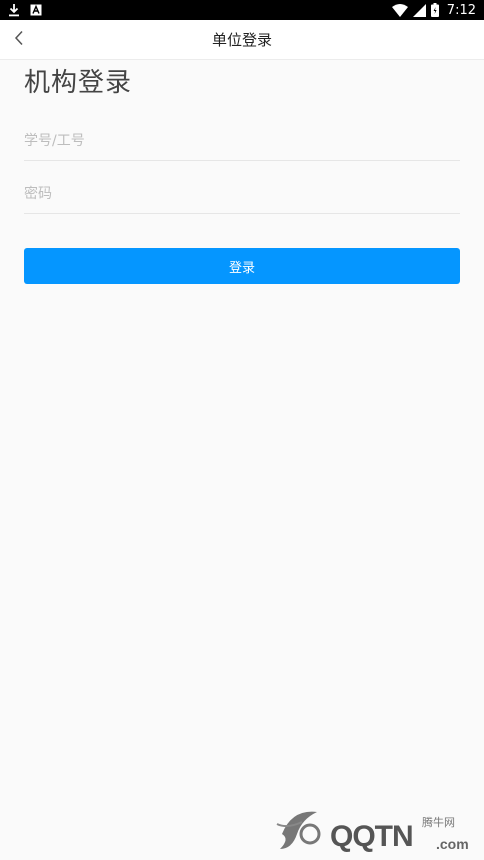 The width and height of the screenshot is (484, 860). What do you see at coordinates (372, 836) in the screenshot?
I see `watermark-brand: QQTN` at bounding box center [372, 836].